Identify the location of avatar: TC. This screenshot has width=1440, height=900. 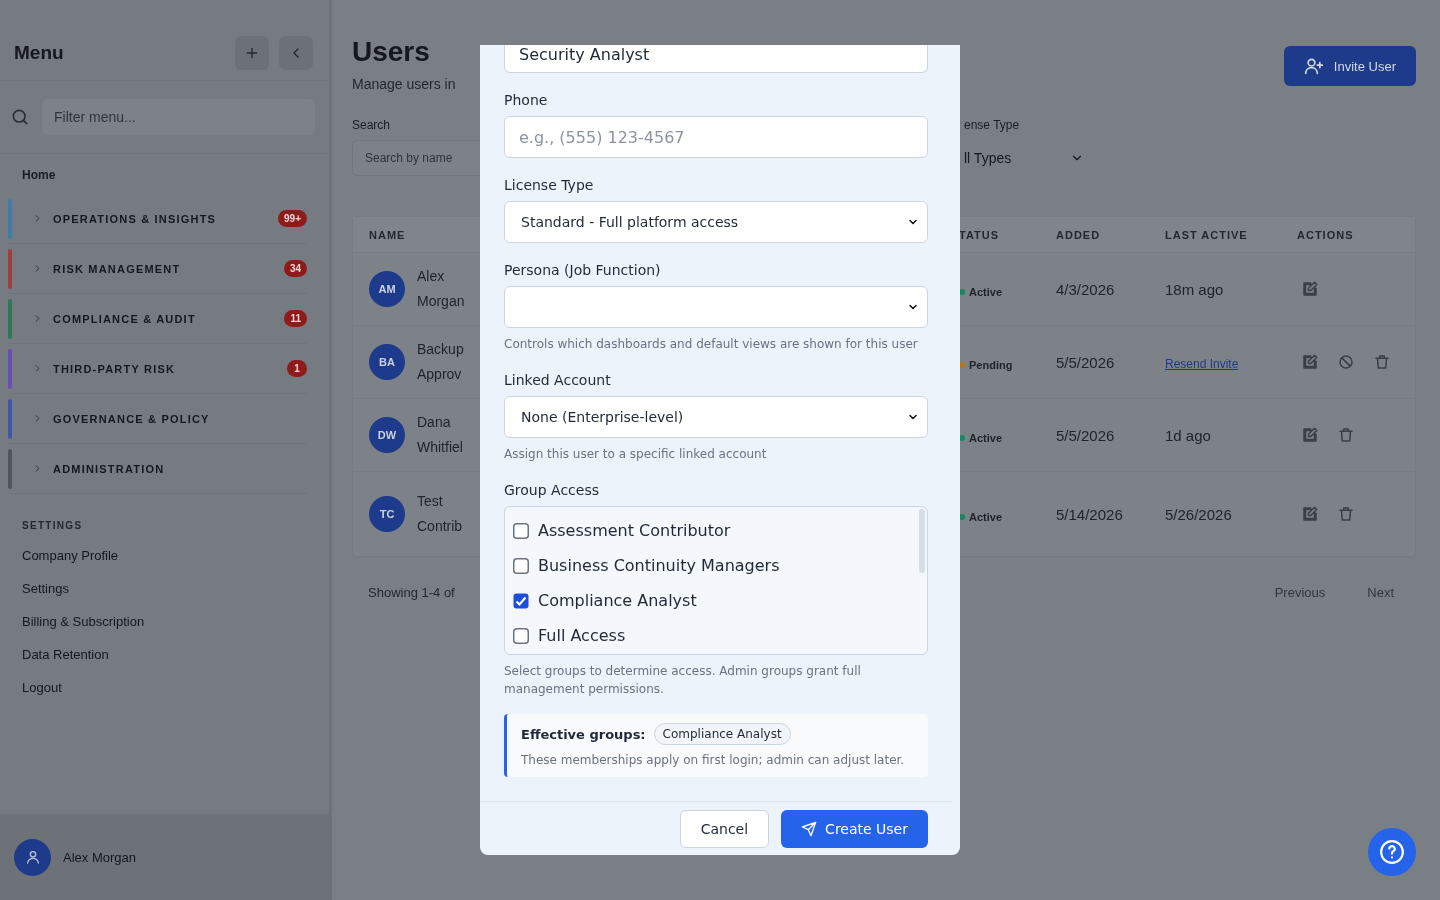
(387, 514).